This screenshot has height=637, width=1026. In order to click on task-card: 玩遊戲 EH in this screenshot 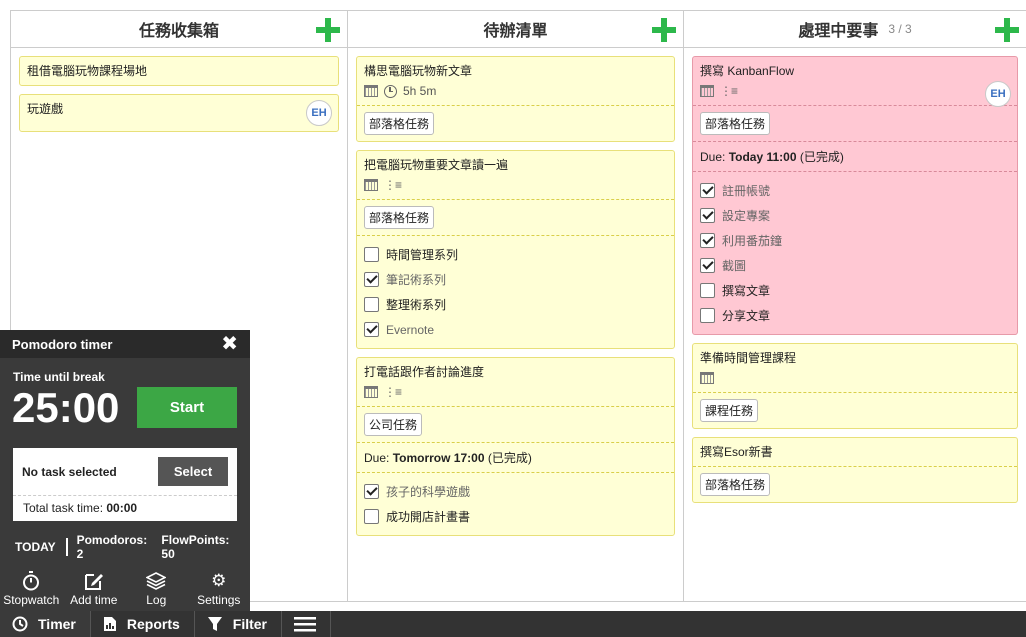, I will do `click(179, 113)`.